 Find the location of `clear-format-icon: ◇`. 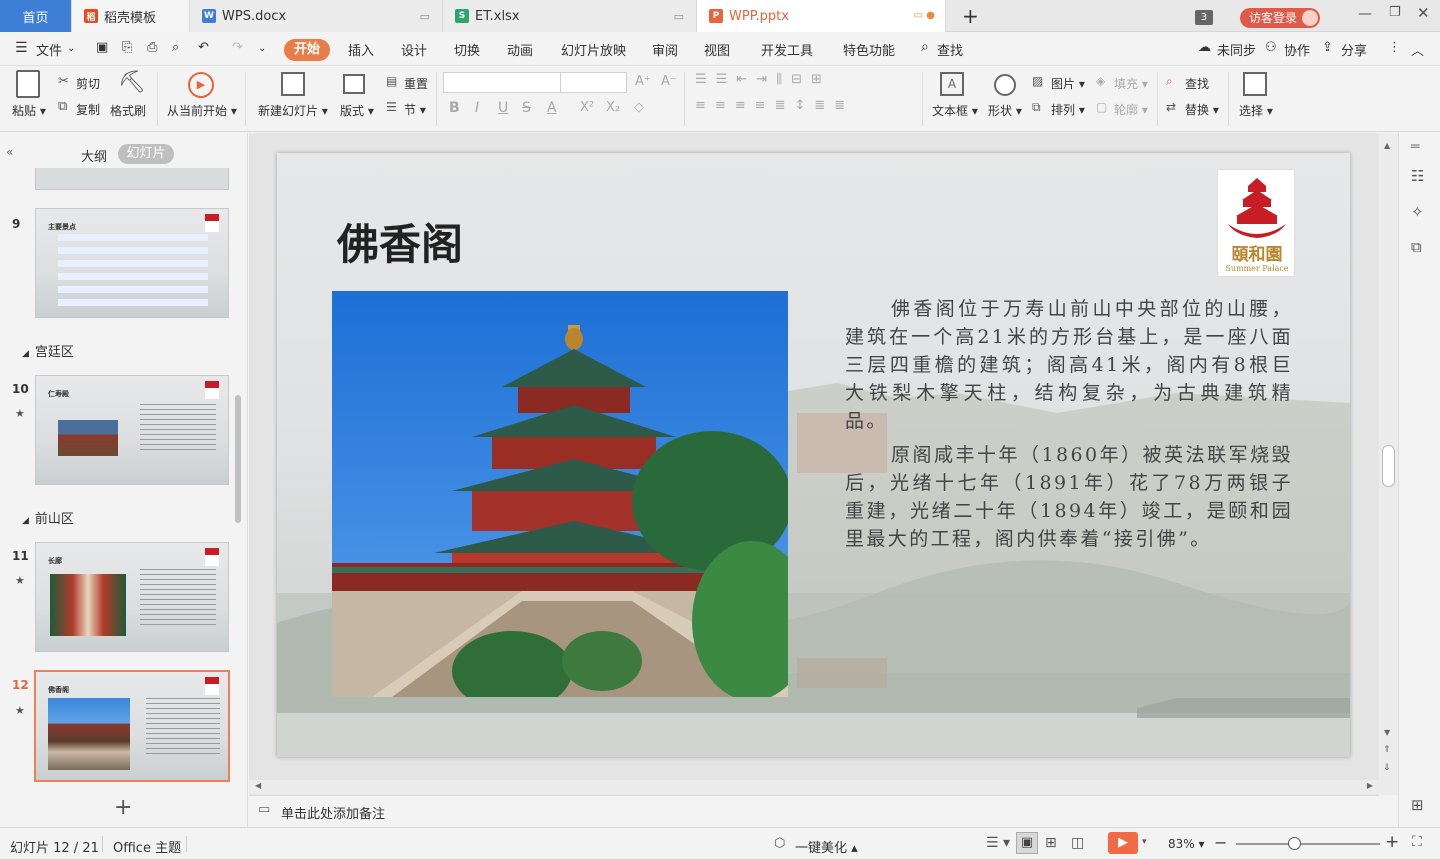

clear-format-icon: ◇ is located at coordinates (639, 107).